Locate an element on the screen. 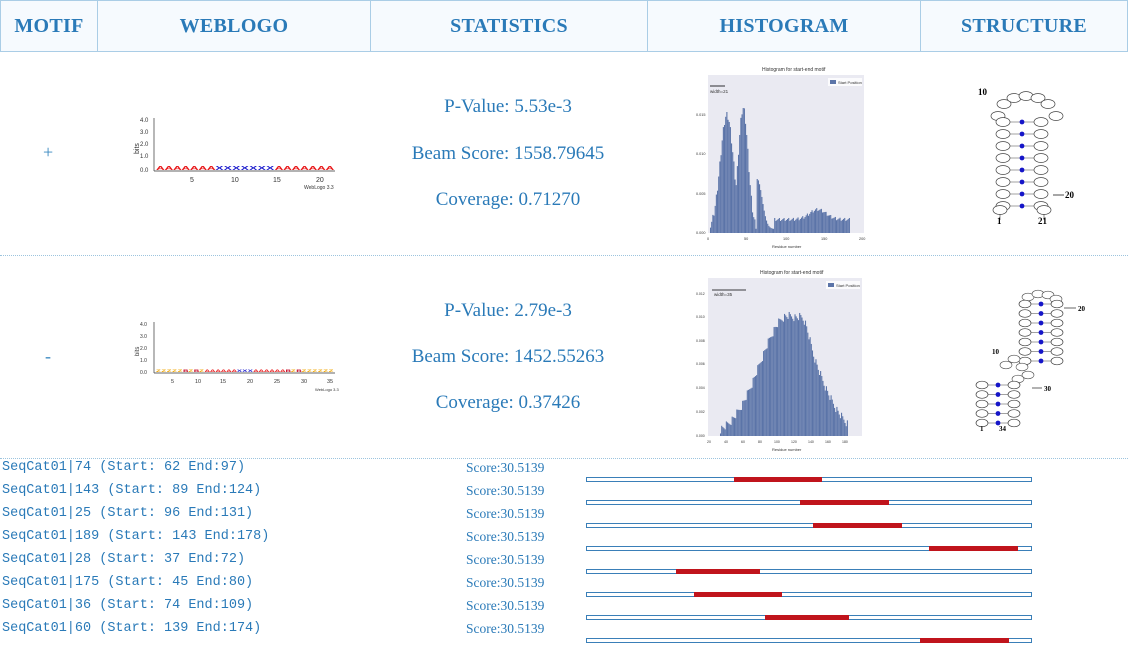 The image size is (1133, 646). sequence-id: SeqCat01|60 (Start: 139 End:174) is located at coordinates (131, 628).